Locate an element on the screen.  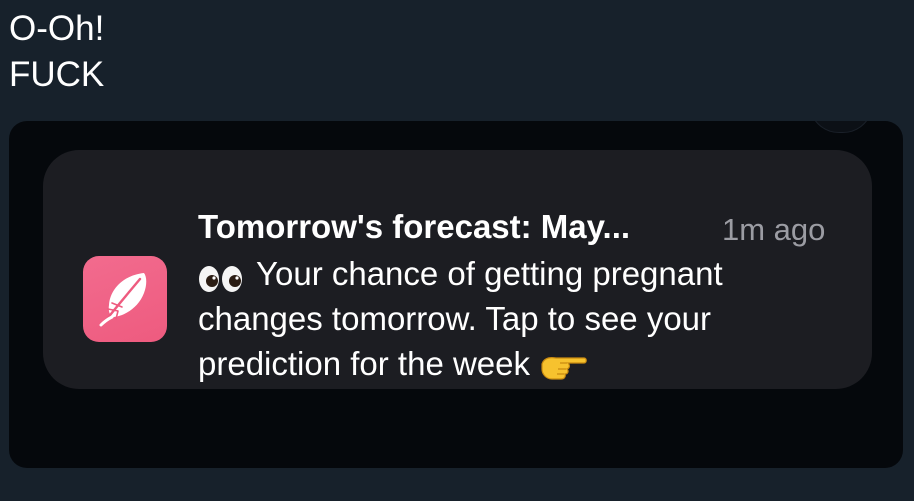
caption-line: O-Oh! is located at coordinates (57, 28).